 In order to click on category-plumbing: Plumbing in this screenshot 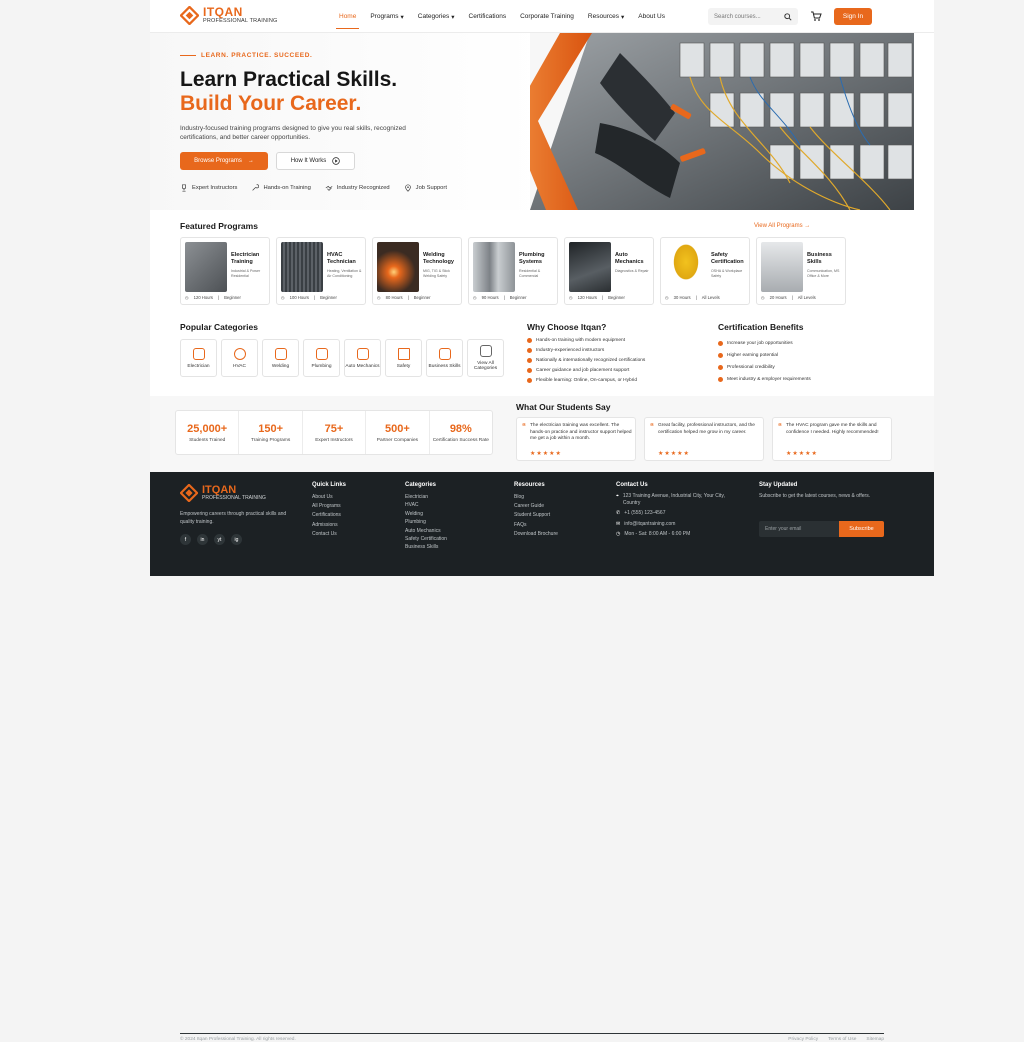, I will do `click(321, 358)`.